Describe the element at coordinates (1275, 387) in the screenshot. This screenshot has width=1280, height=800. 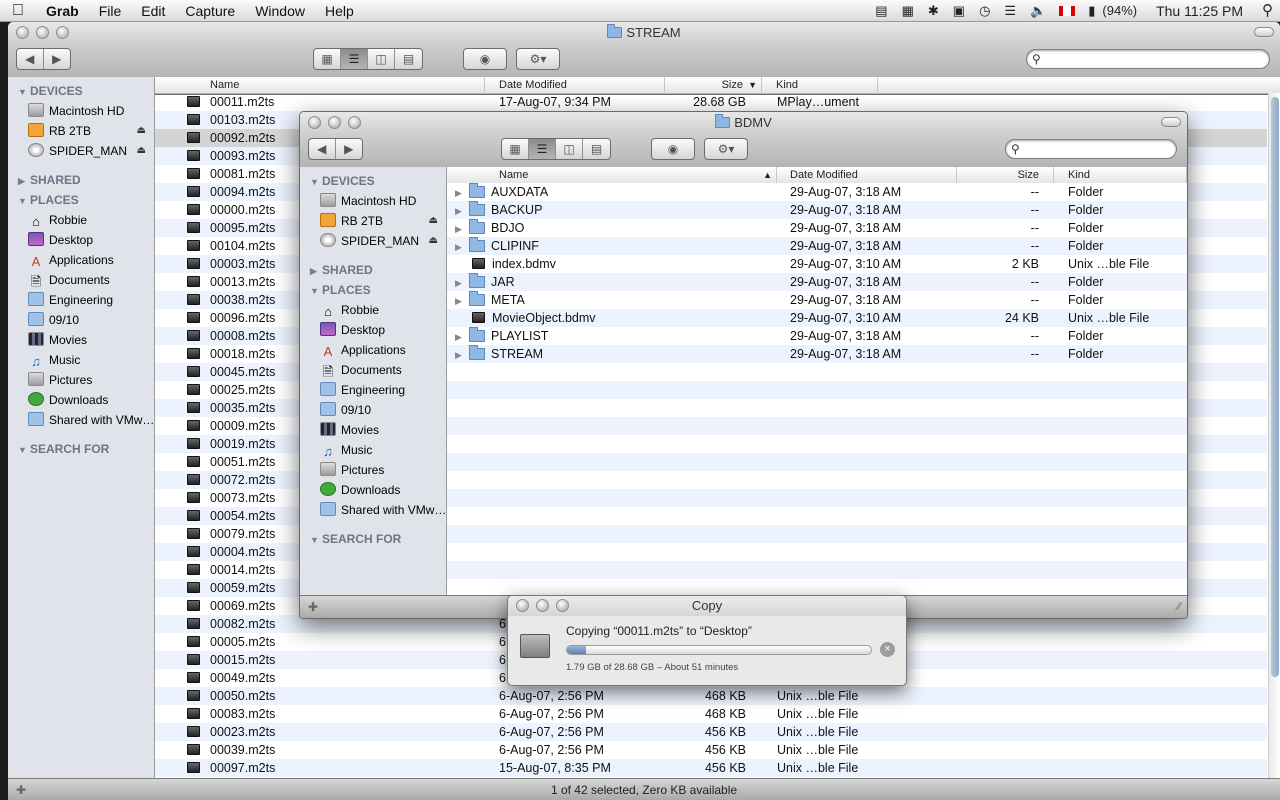
I see `scrollbar-thumb` at that location.